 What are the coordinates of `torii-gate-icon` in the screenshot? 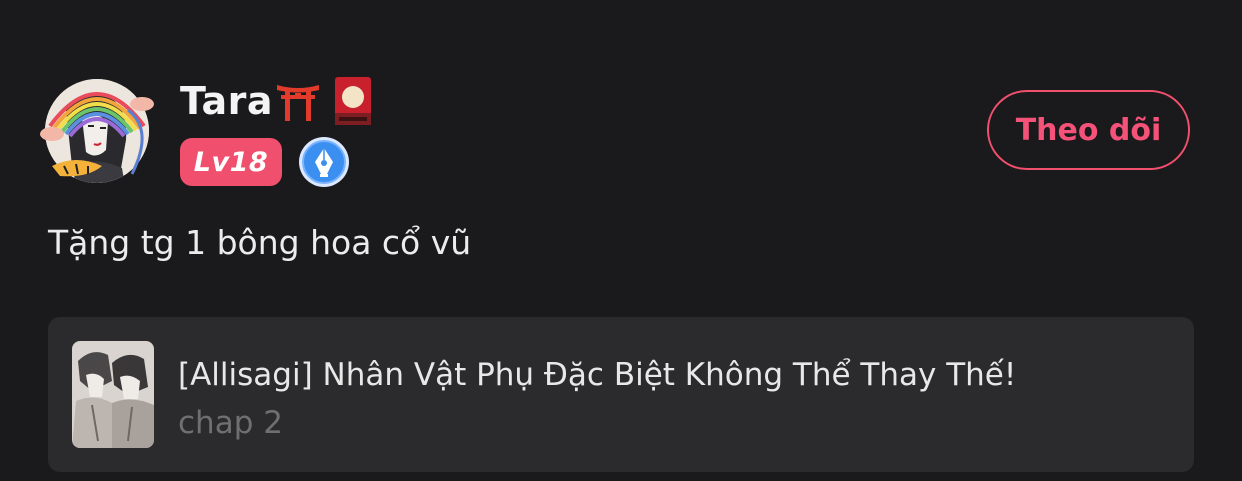 It's located at (298, 101).